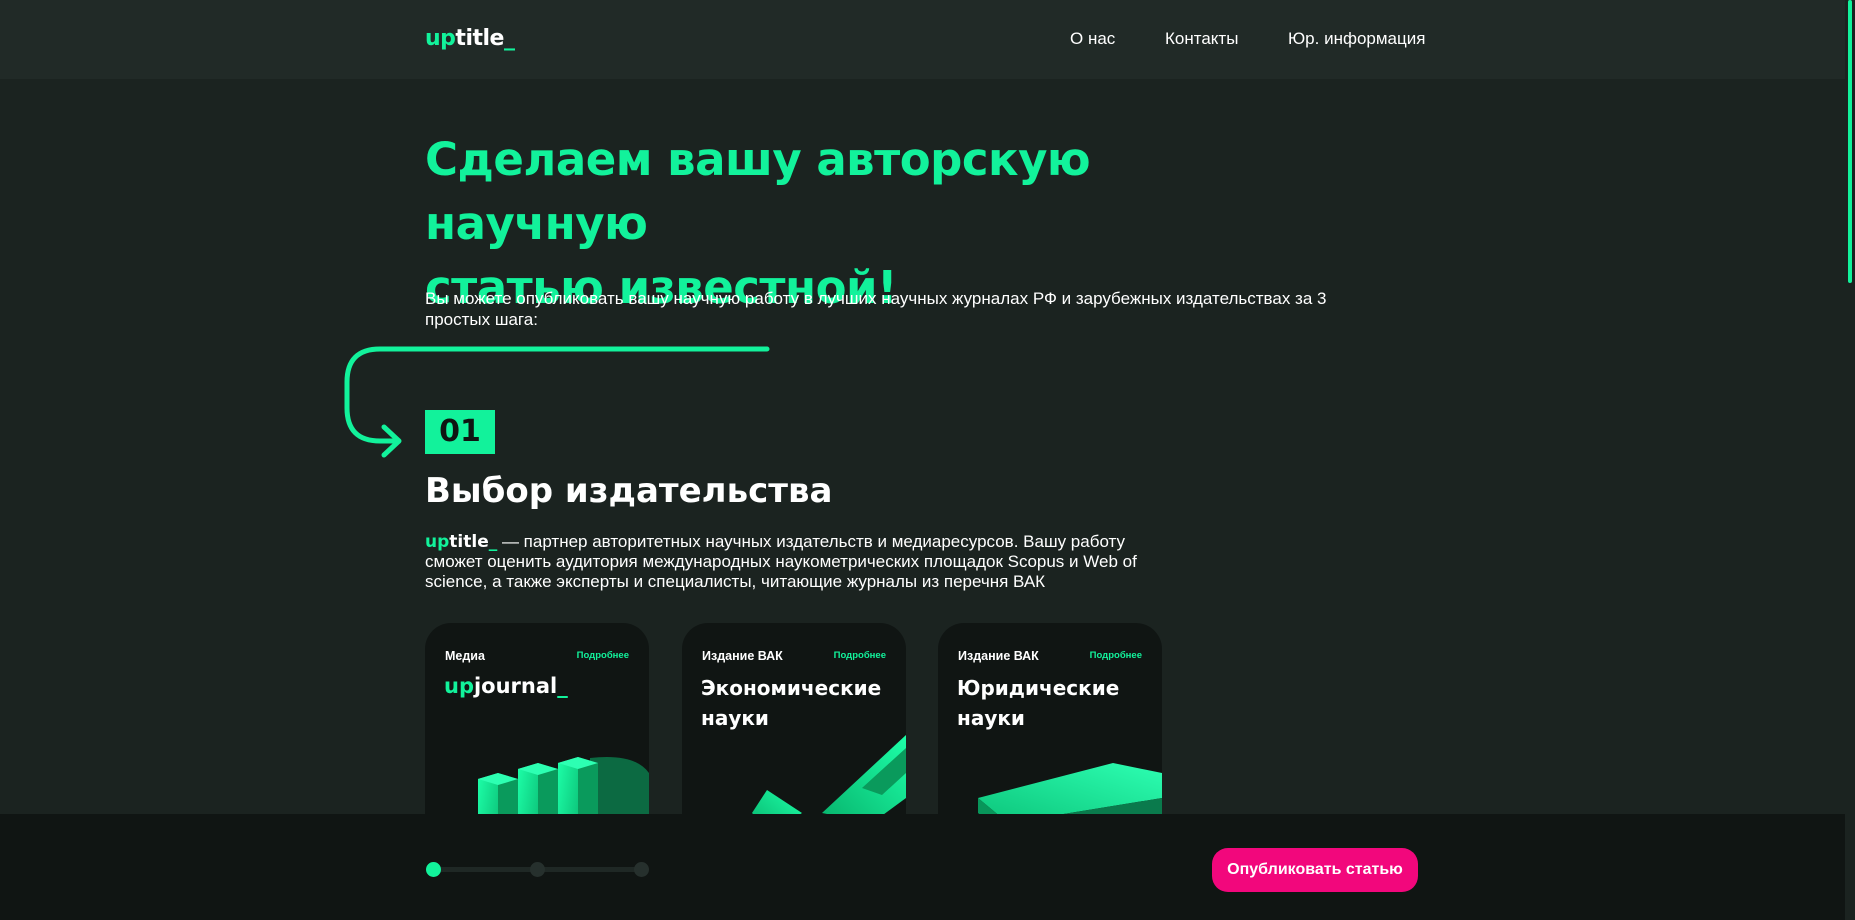 This screenshot has height=920, width=1855. Describe the element at coordinates (1092, 39) in the screenshot. I see `nav-about: О нас` at that location.